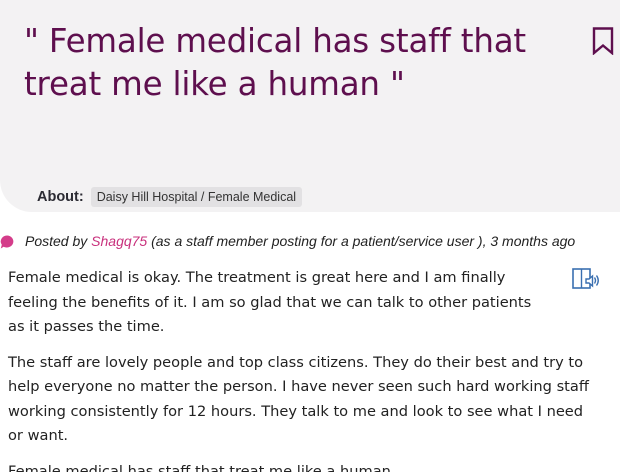 This screenshot has width=620, height=472. Describe the element at coordinates (529, 241) in the screenshot. I see `post-time: , 3 months ago` at that location.